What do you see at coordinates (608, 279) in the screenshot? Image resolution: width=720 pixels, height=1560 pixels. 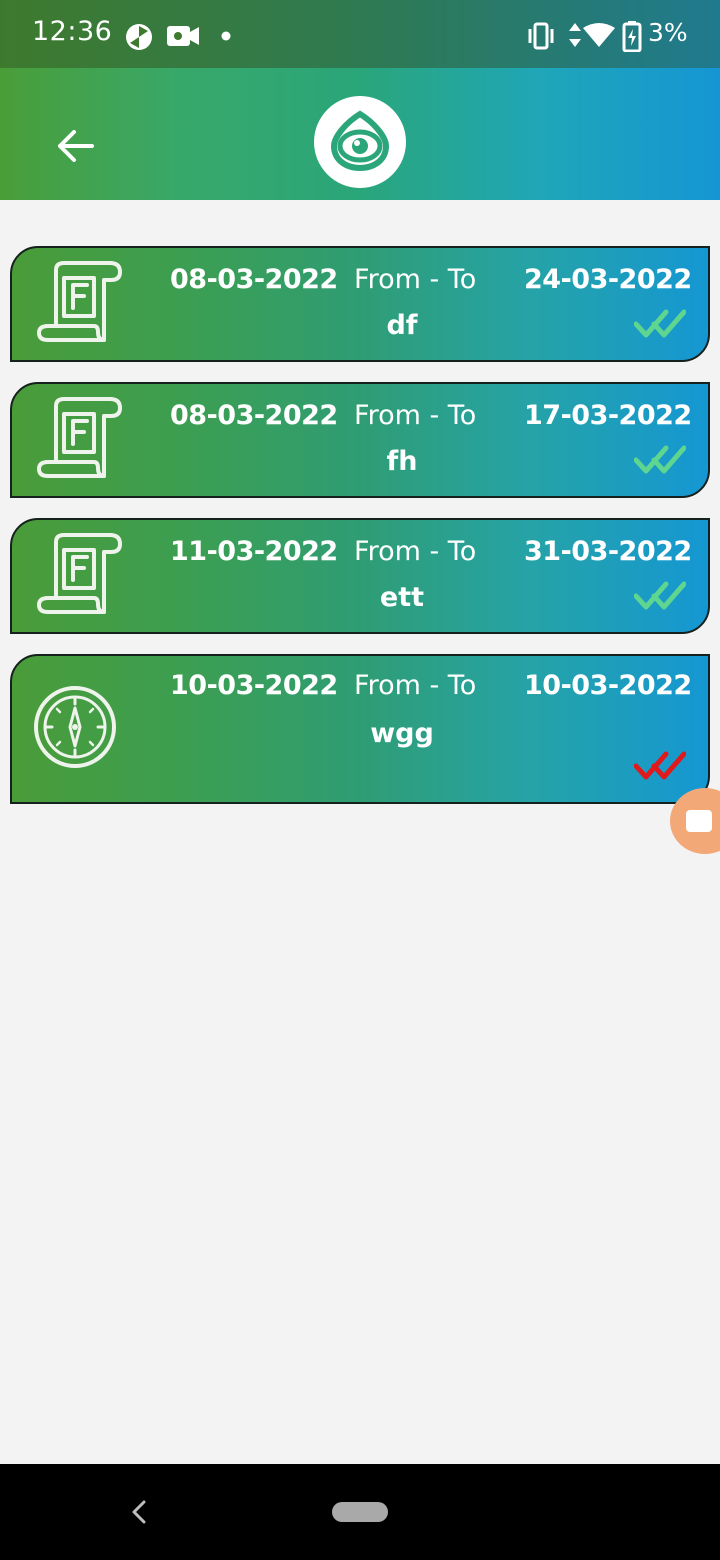 I see `to-date: 24-03-2022` at bounding box center [608, 279].